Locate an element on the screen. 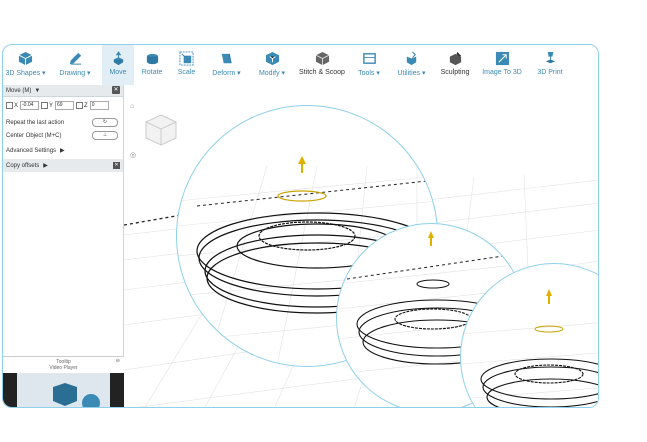 This screenshot has width=647, height=442. tool-label: Utilities ▾ is located at coordinates (411, 73).